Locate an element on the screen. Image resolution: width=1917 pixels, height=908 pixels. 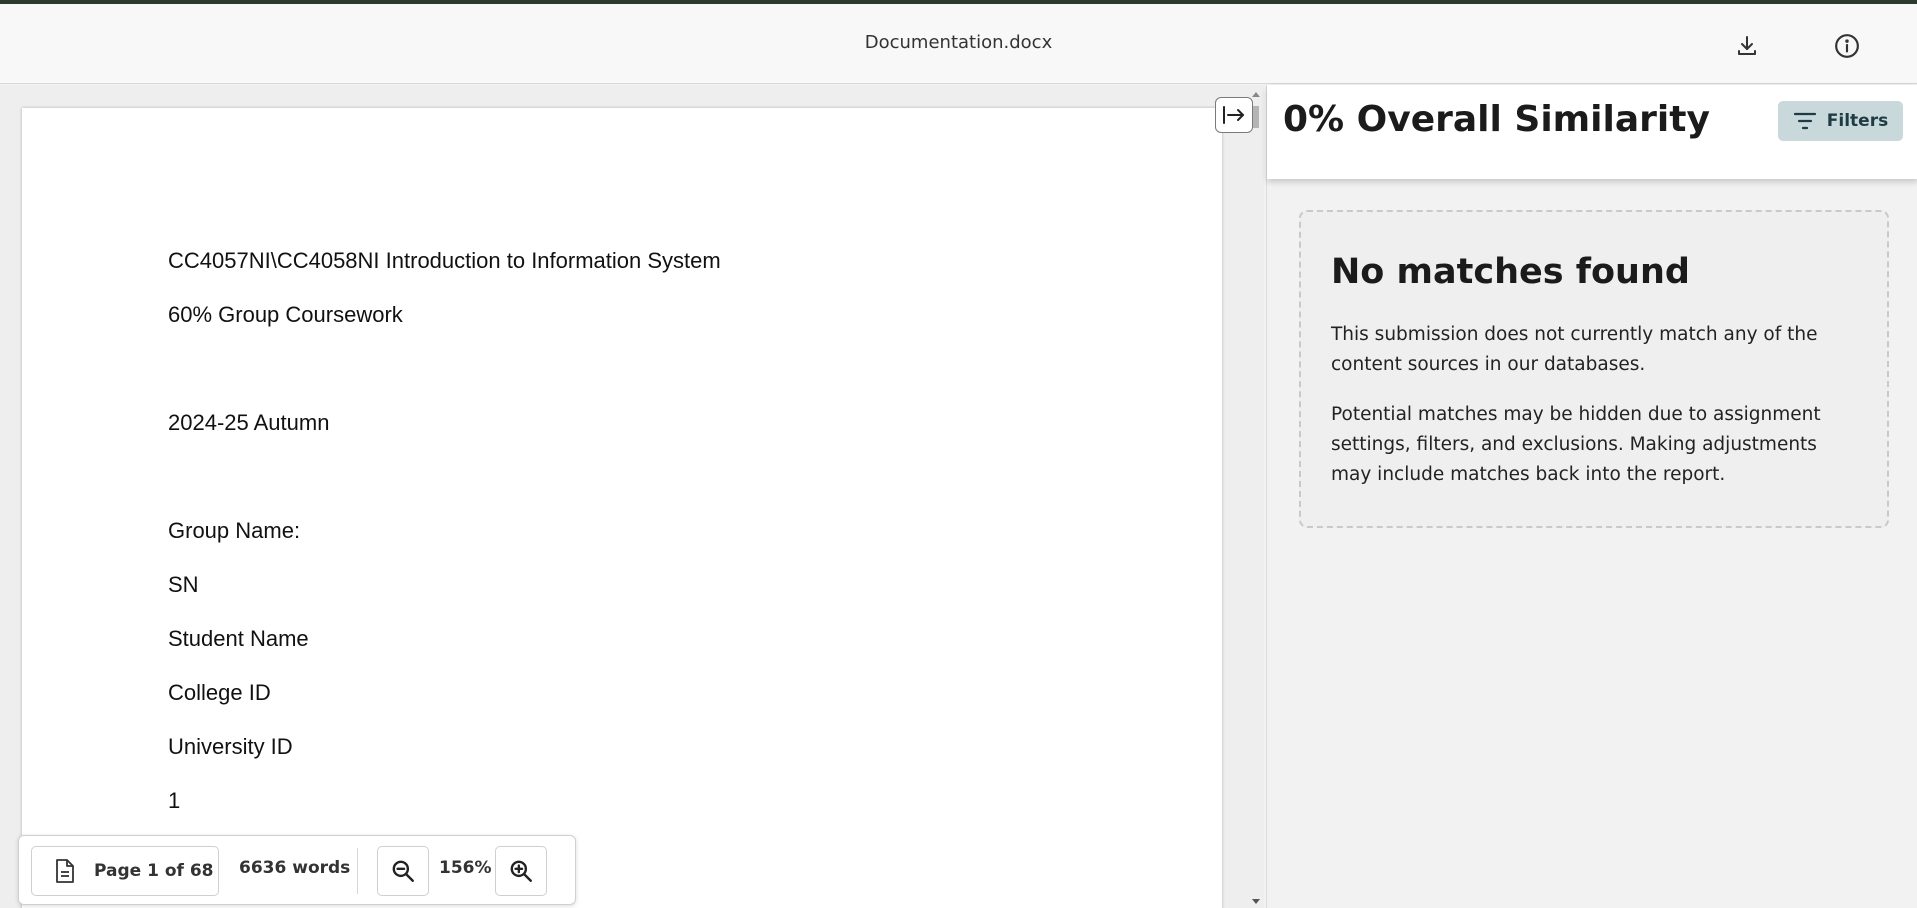
doc-line-university-id: University ID is located at coordinates (230, 746).